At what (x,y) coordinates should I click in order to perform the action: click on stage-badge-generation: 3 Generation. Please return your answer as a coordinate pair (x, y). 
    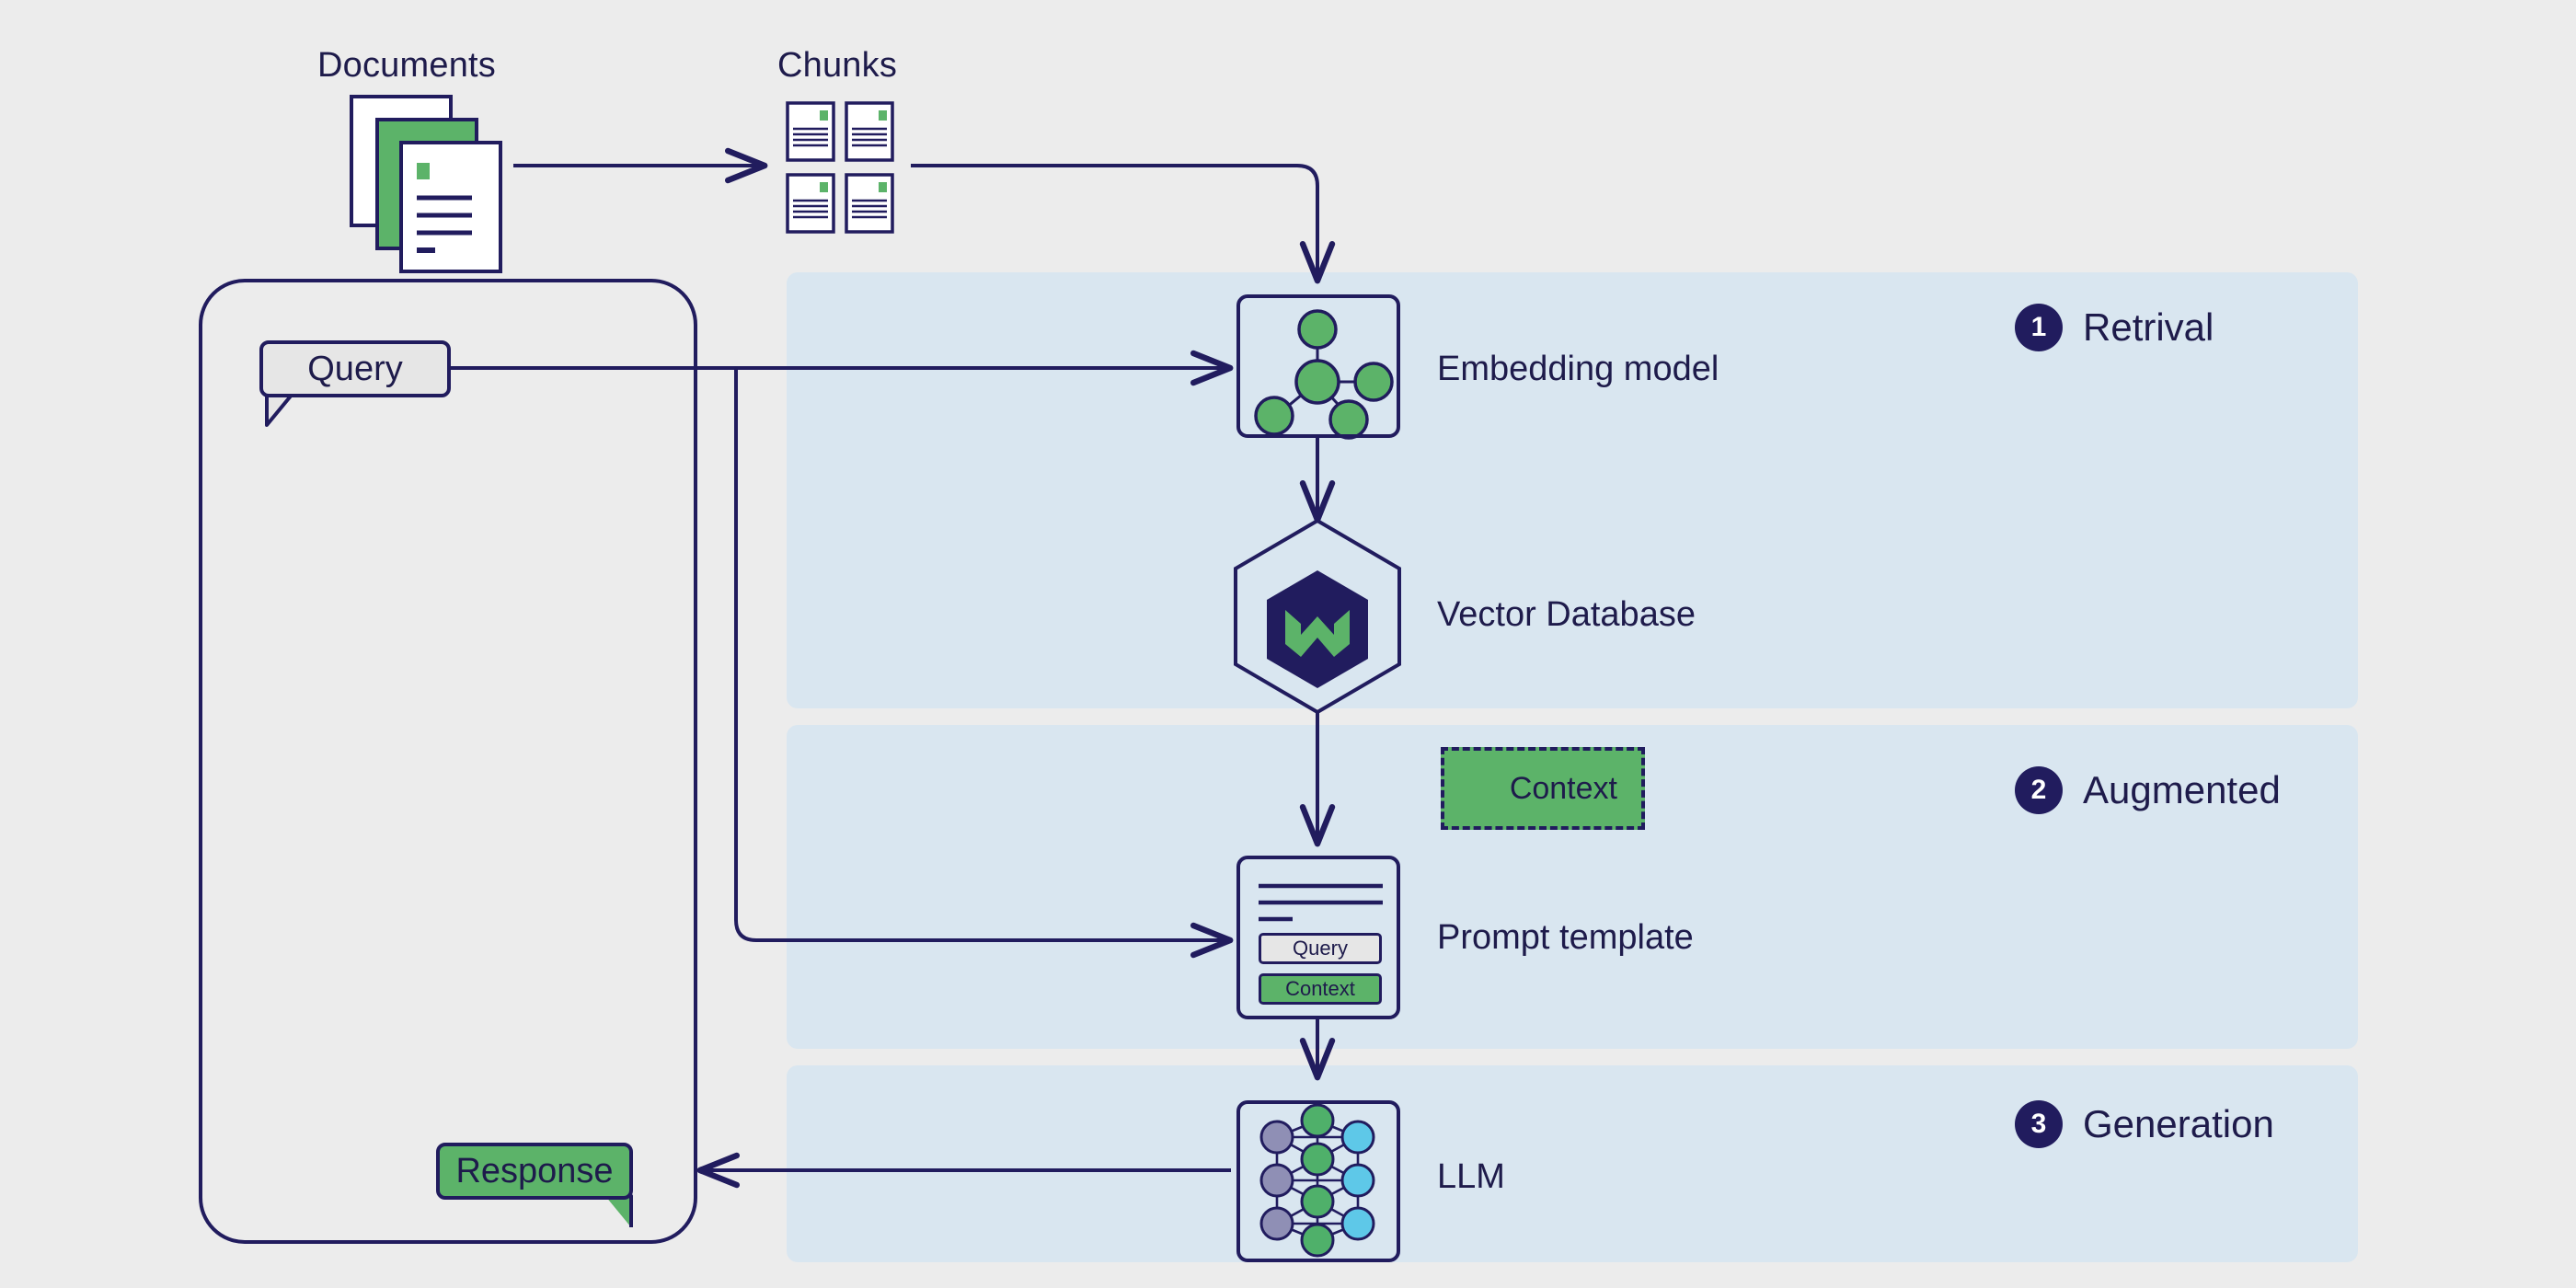
    Looking at the image, I should click on (2144, 1124).